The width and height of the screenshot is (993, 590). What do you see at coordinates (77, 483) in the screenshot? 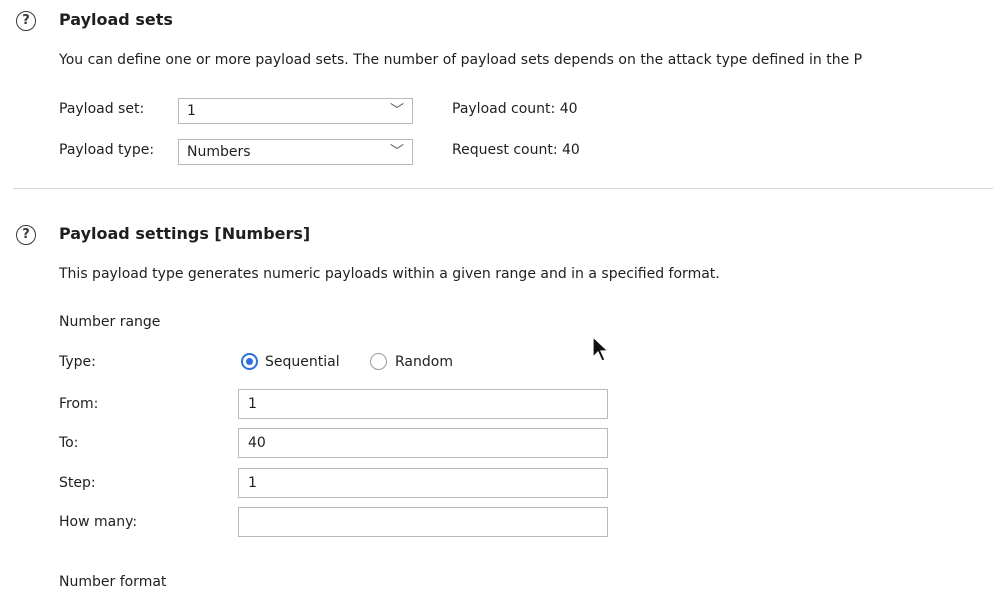
I see `step-label: Step:` at bounding box center [77, 483].